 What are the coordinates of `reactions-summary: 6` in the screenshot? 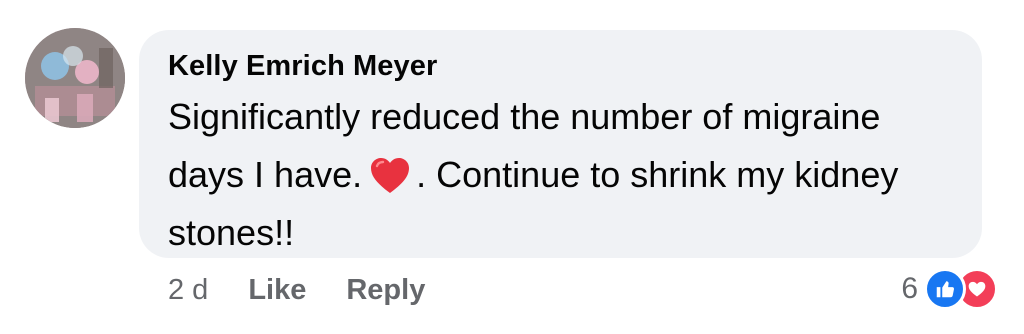 It's located at (949, 289).